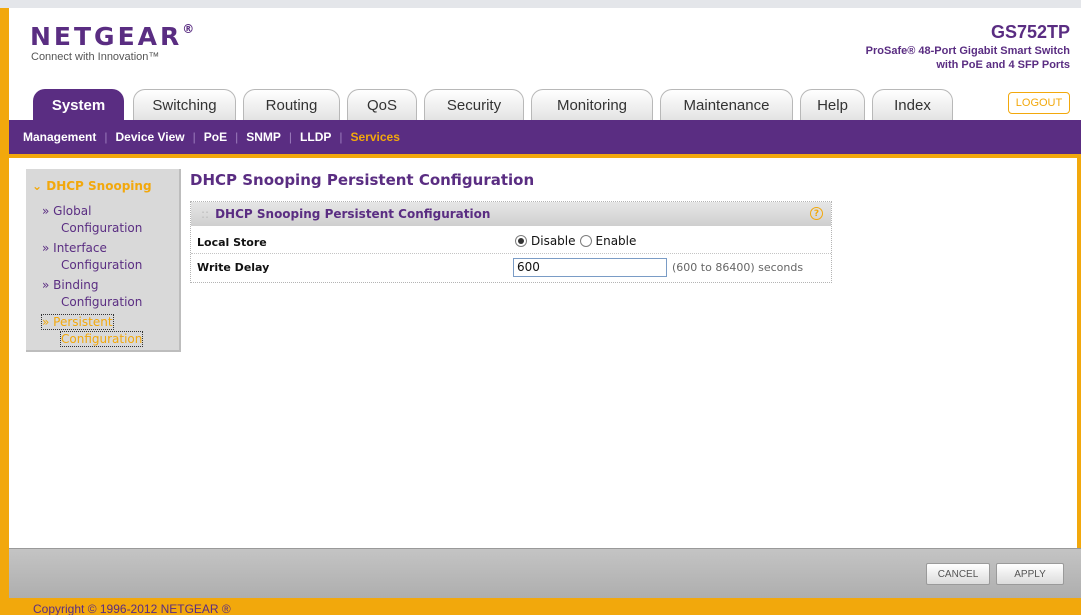  What do you see at coordinates (232, 242) in the screenshot?
I see `local-store-label: Local Store` at bounding box center [232, 242].